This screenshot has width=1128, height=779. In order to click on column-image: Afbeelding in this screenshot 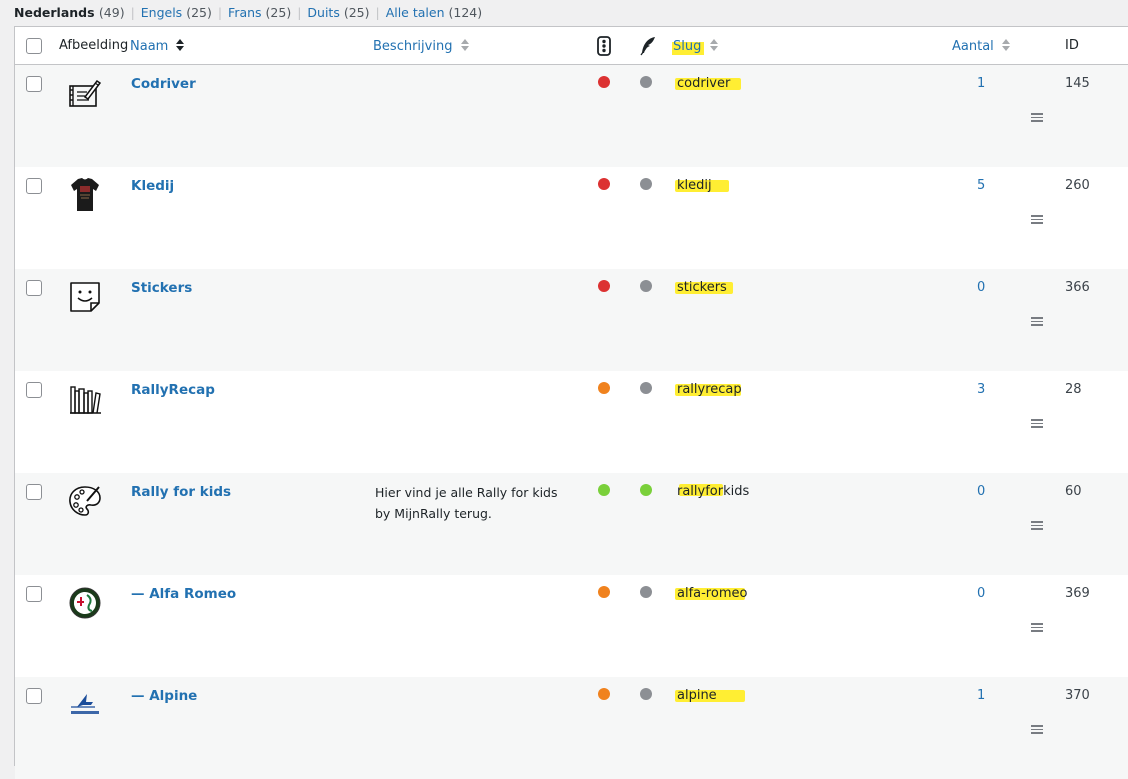, I will do `click(94, 45)`.